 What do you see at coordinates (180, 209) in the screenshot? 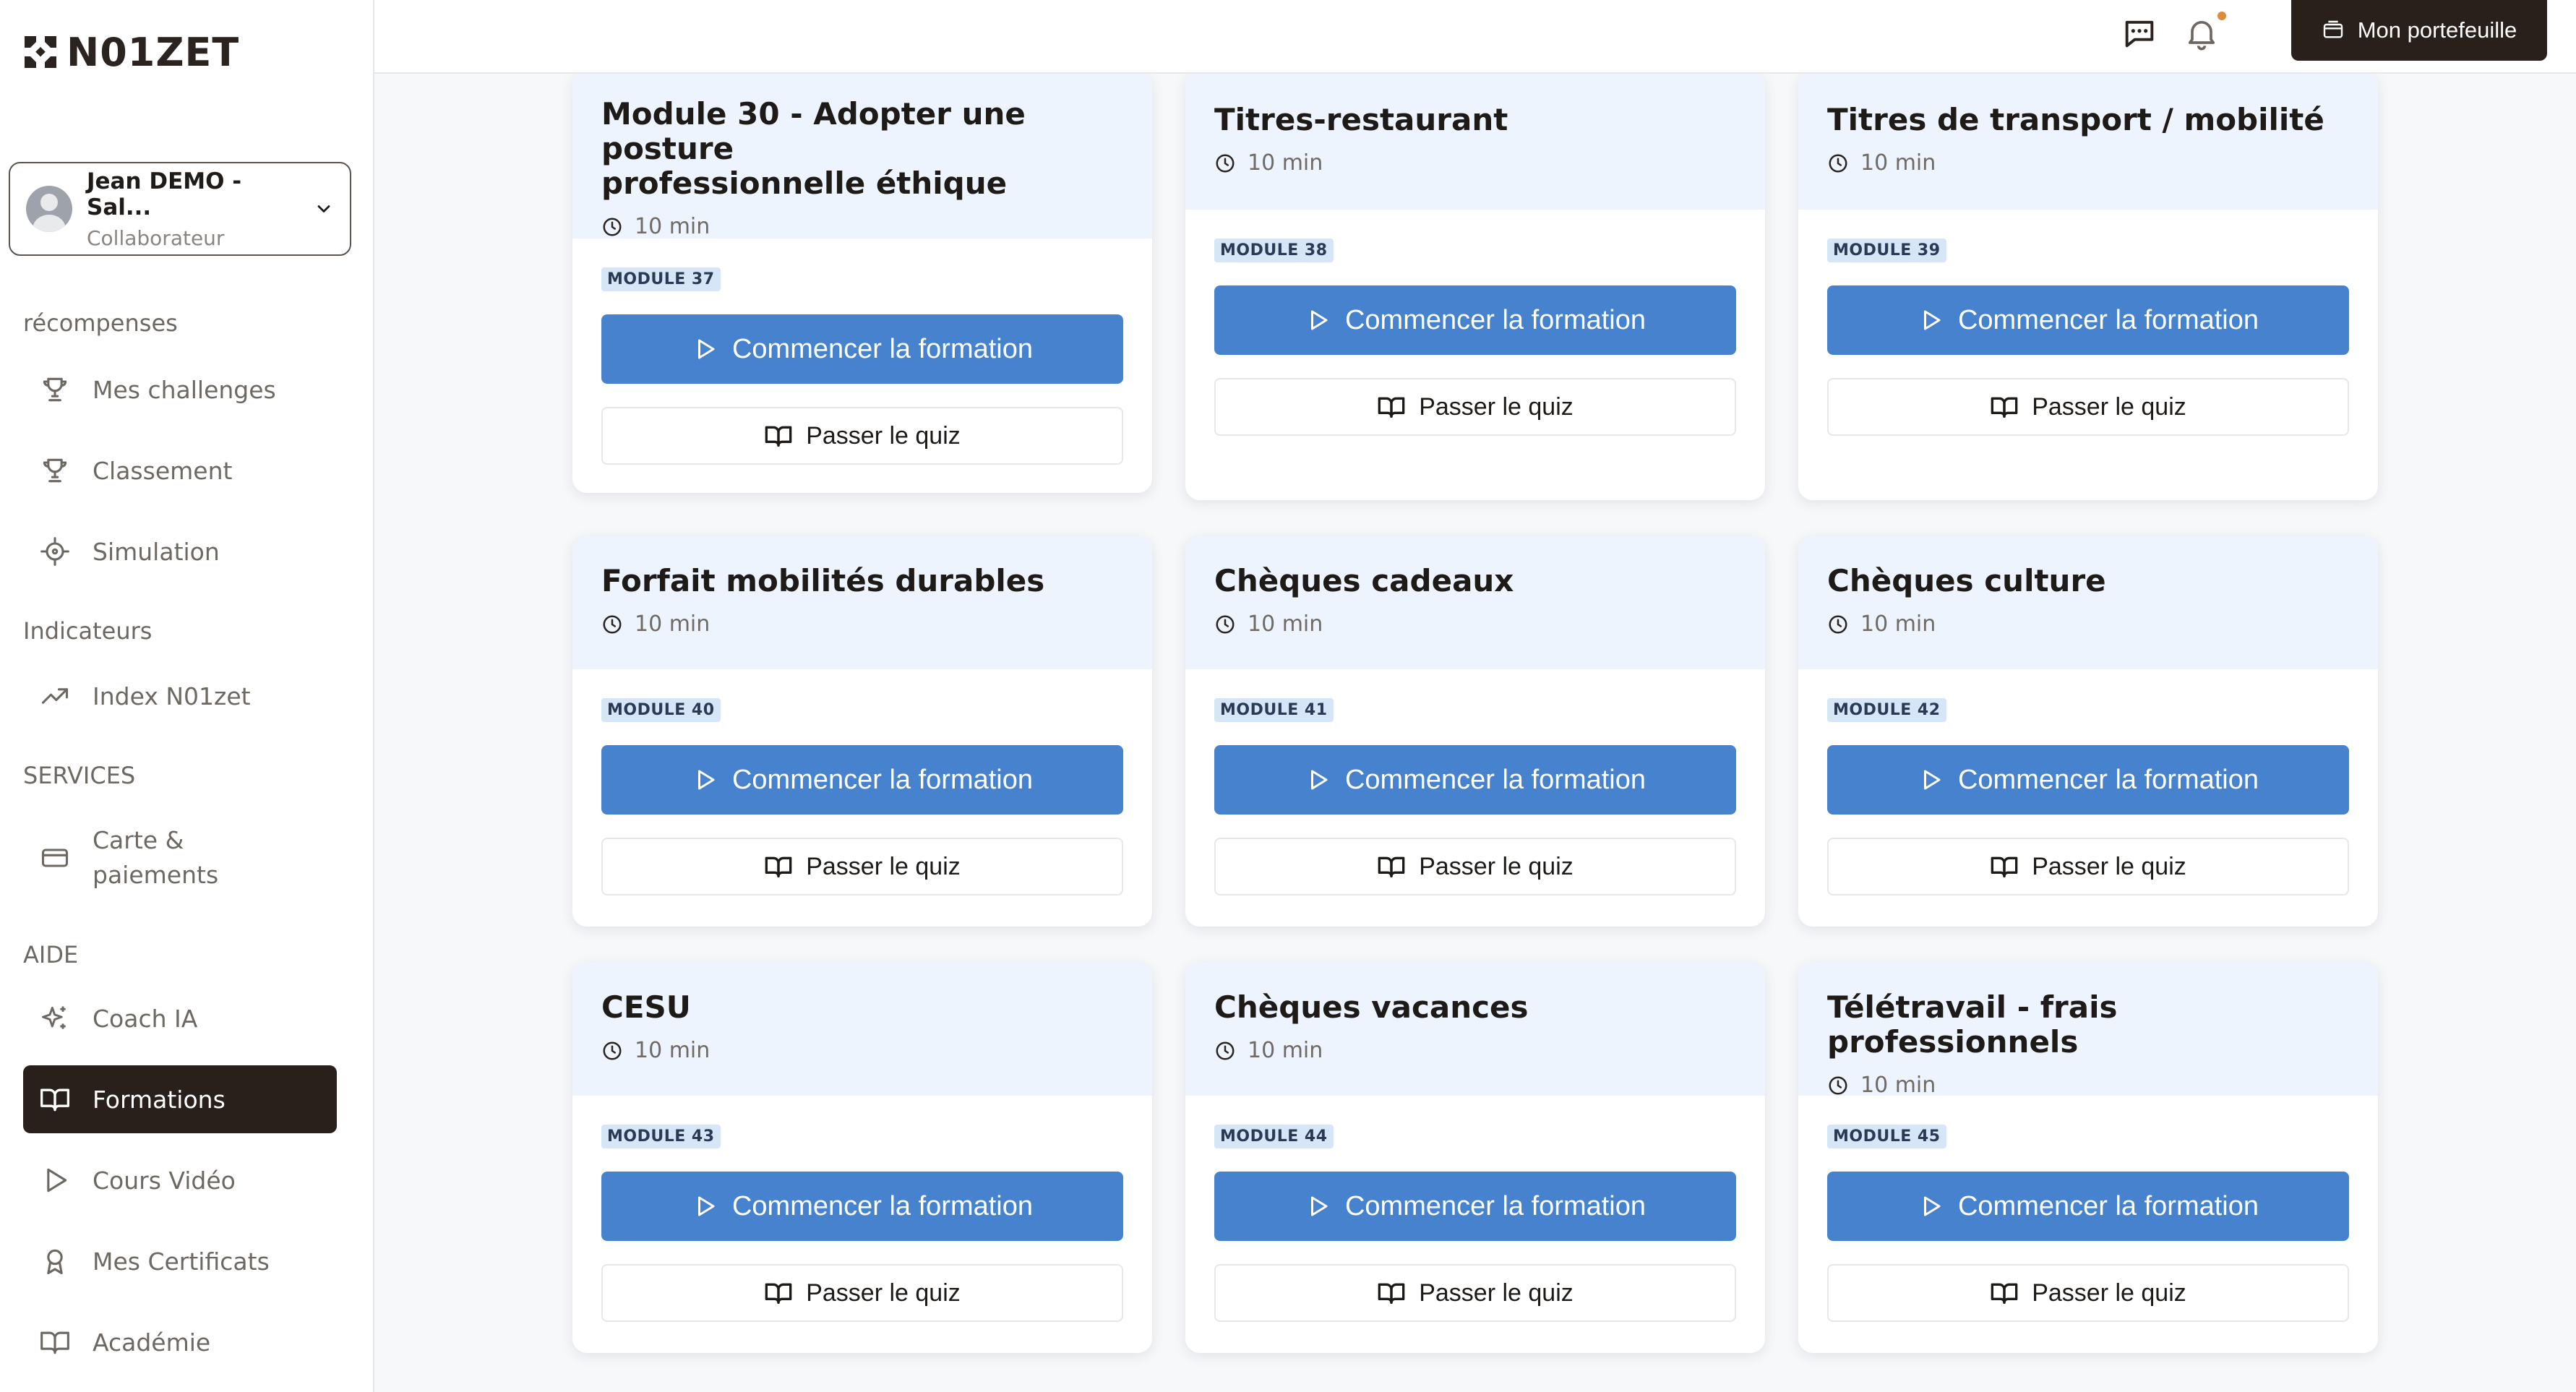
I see `user-switcher: Jean DEMO - Sal... Collaborateur` at bounding box center [180, 209].